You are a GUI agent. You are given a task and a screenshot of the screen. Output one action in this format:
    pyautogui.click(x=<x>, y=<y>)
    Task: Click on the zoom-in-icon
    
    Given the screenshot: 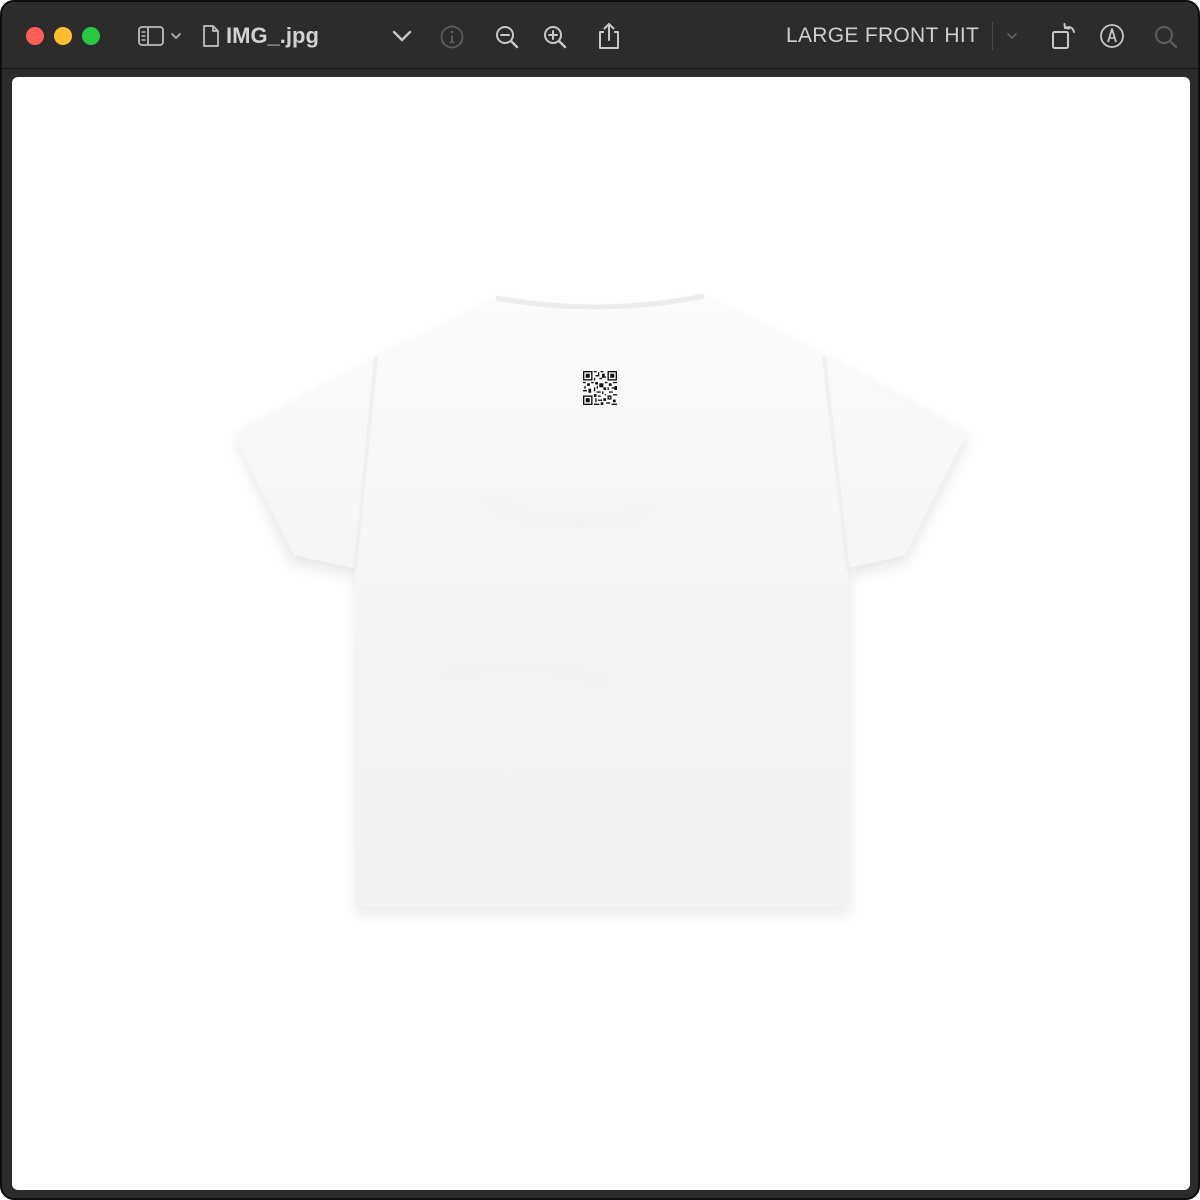 What is the action you would take?
    pyautogui.click(x=555, y=37)
    